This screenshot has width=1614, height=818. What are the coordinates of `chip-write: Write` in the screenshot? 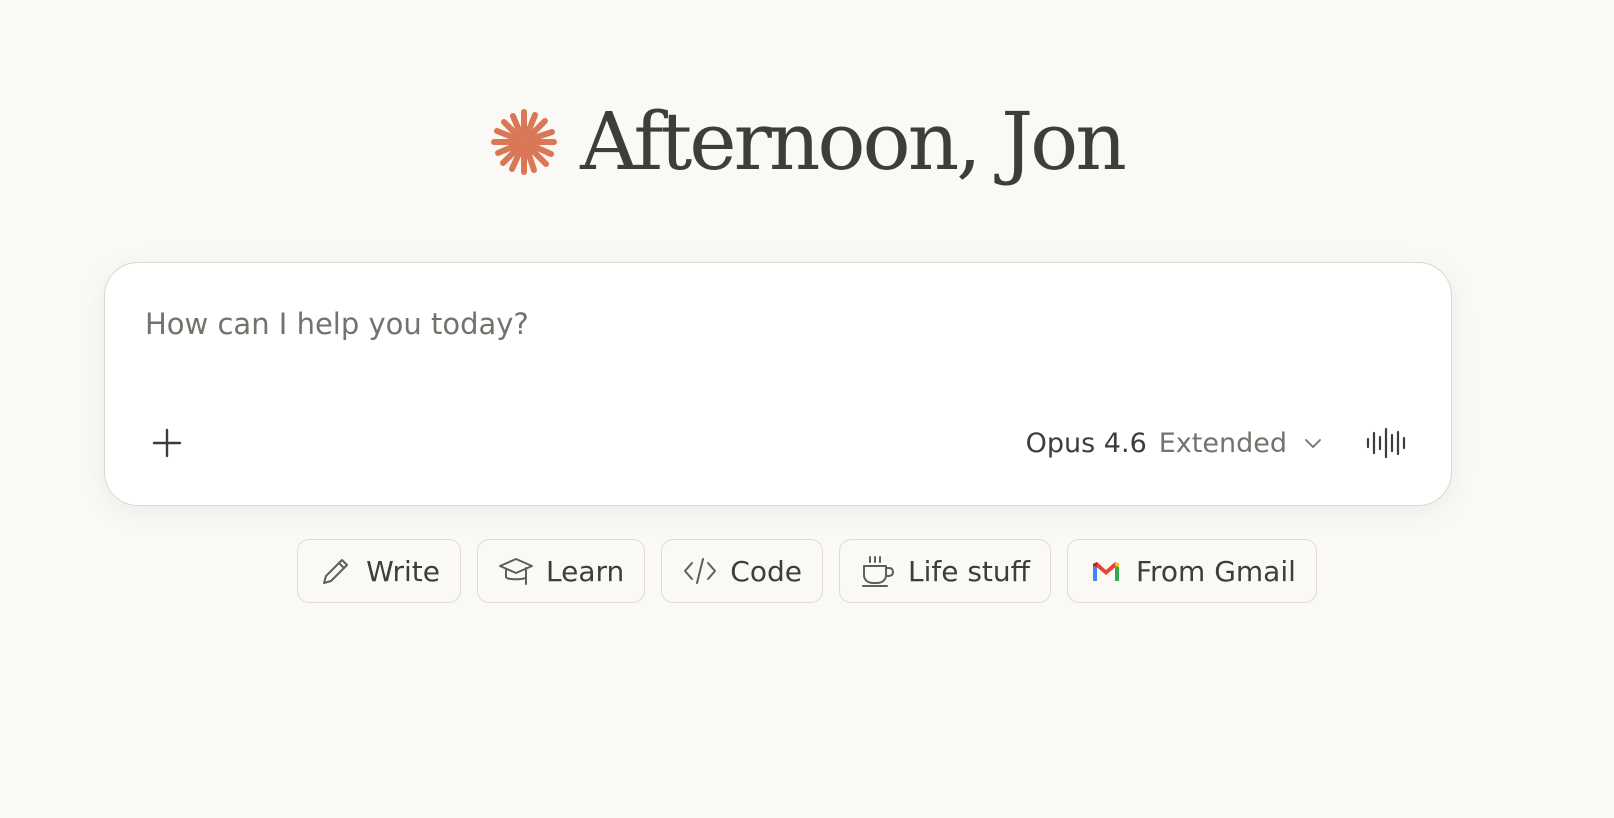 It's located at (379, 571).